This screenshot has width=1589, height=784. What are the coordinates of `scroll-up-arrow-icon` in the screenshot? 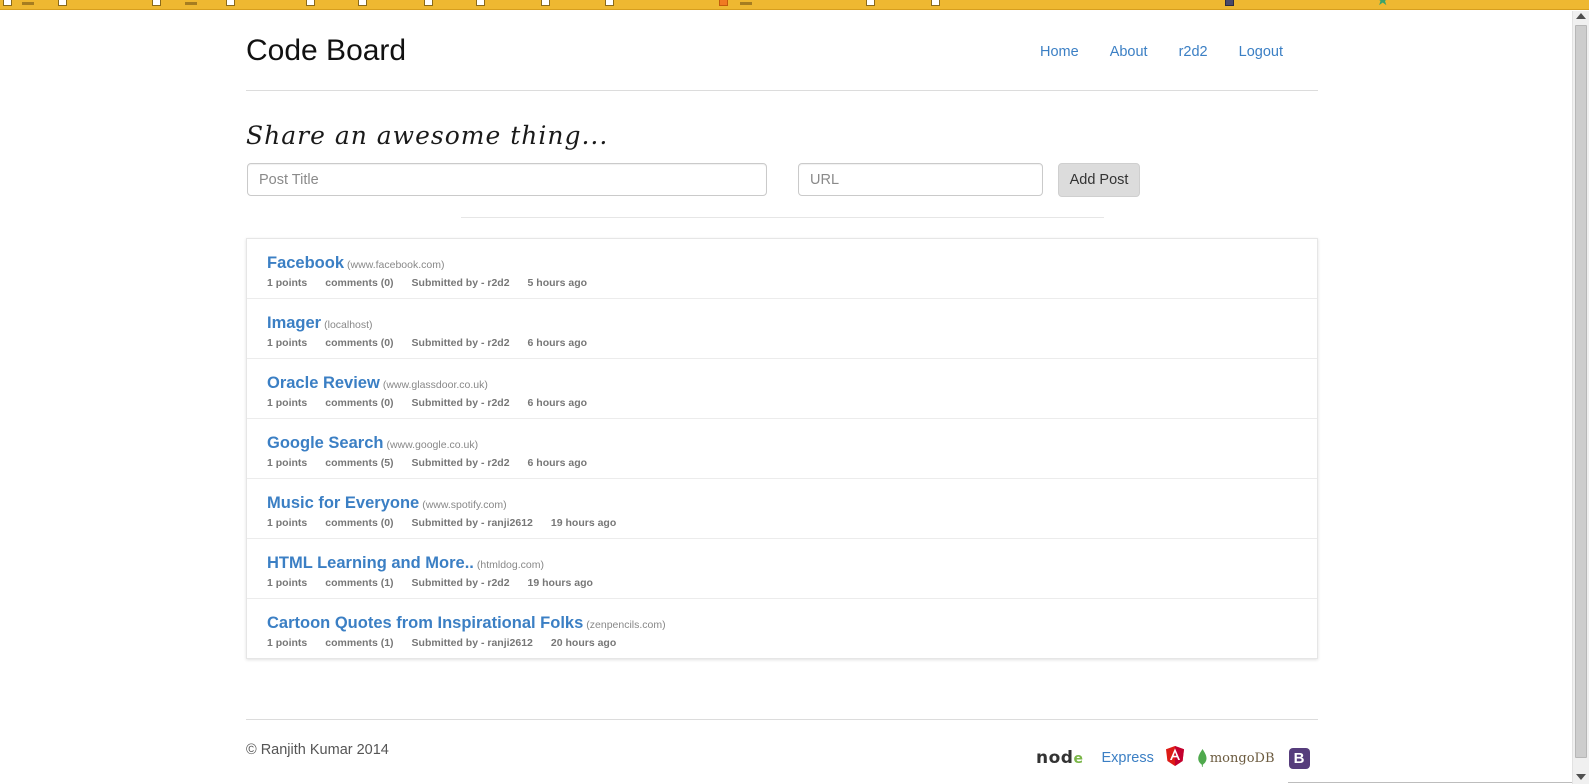 It's located at (1581, 16).